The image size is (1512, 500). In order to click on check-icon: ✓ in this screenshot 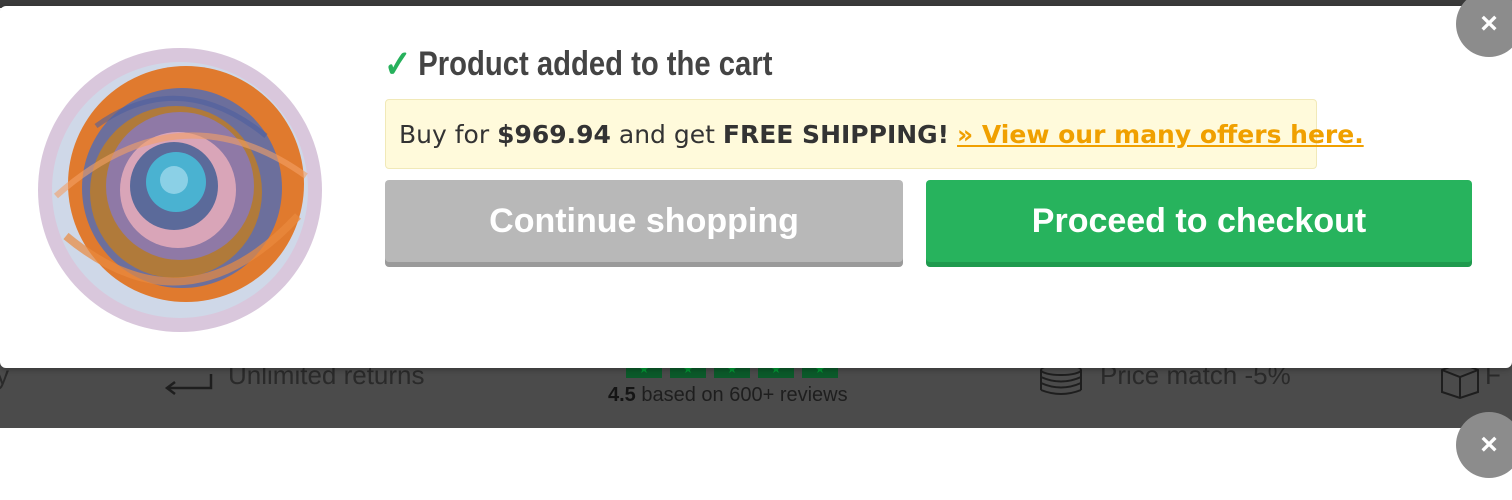, I will do `click(398, 65)`.